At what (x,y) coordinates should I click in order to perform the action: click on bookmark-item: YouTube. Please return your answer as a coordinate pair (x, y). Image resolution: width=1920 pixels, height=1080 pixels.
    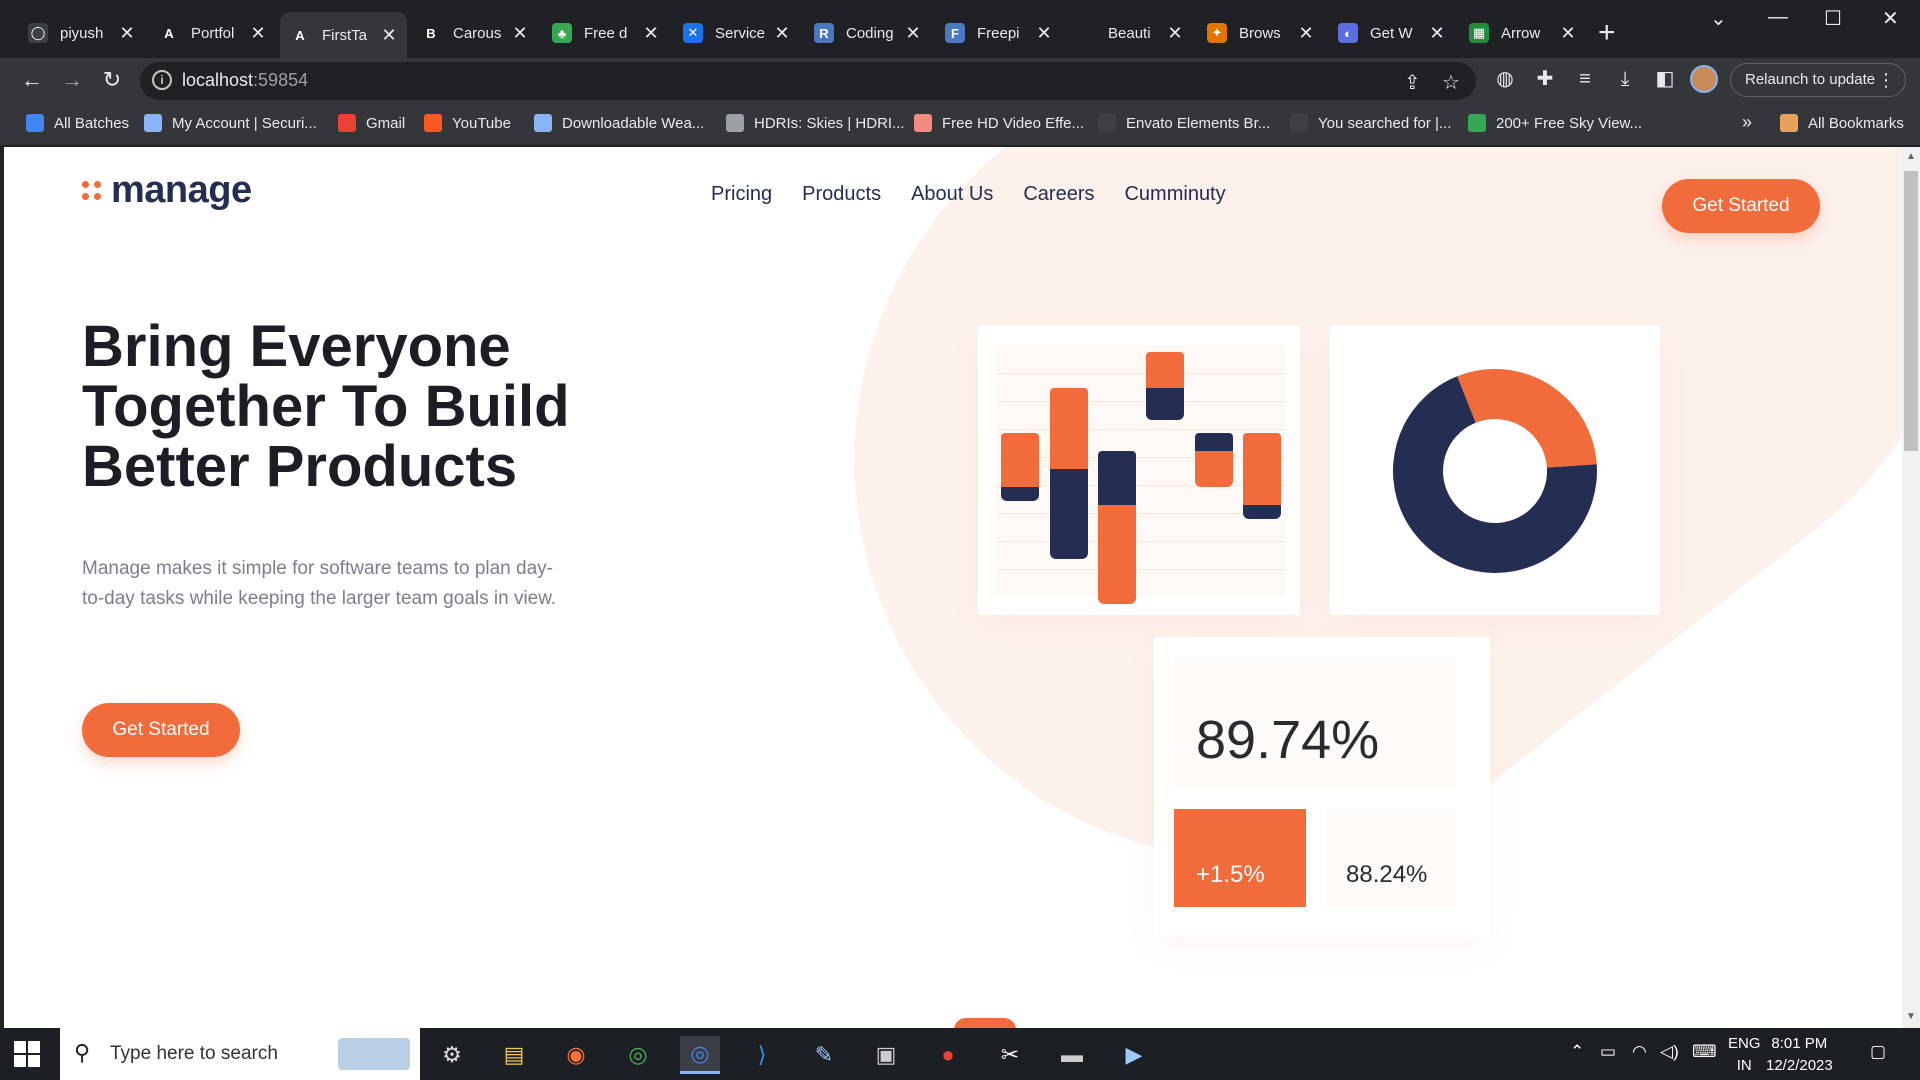
    Looking at the image, I should click on (467, 123).